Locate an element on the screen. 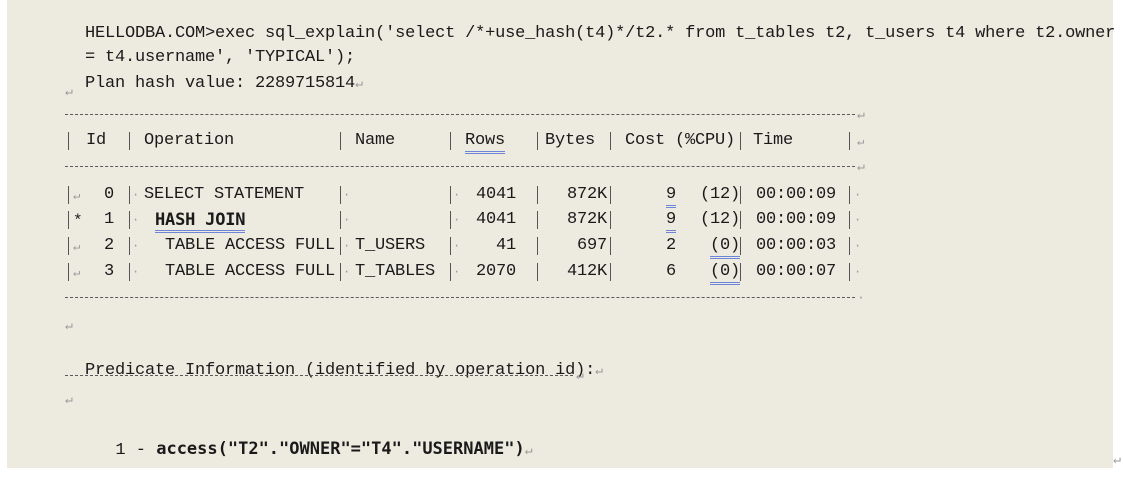 This screenshot has height=478, width=1123. column-header-cost-cpu: Cost (%CPU) is located at coordinates (680, 140).